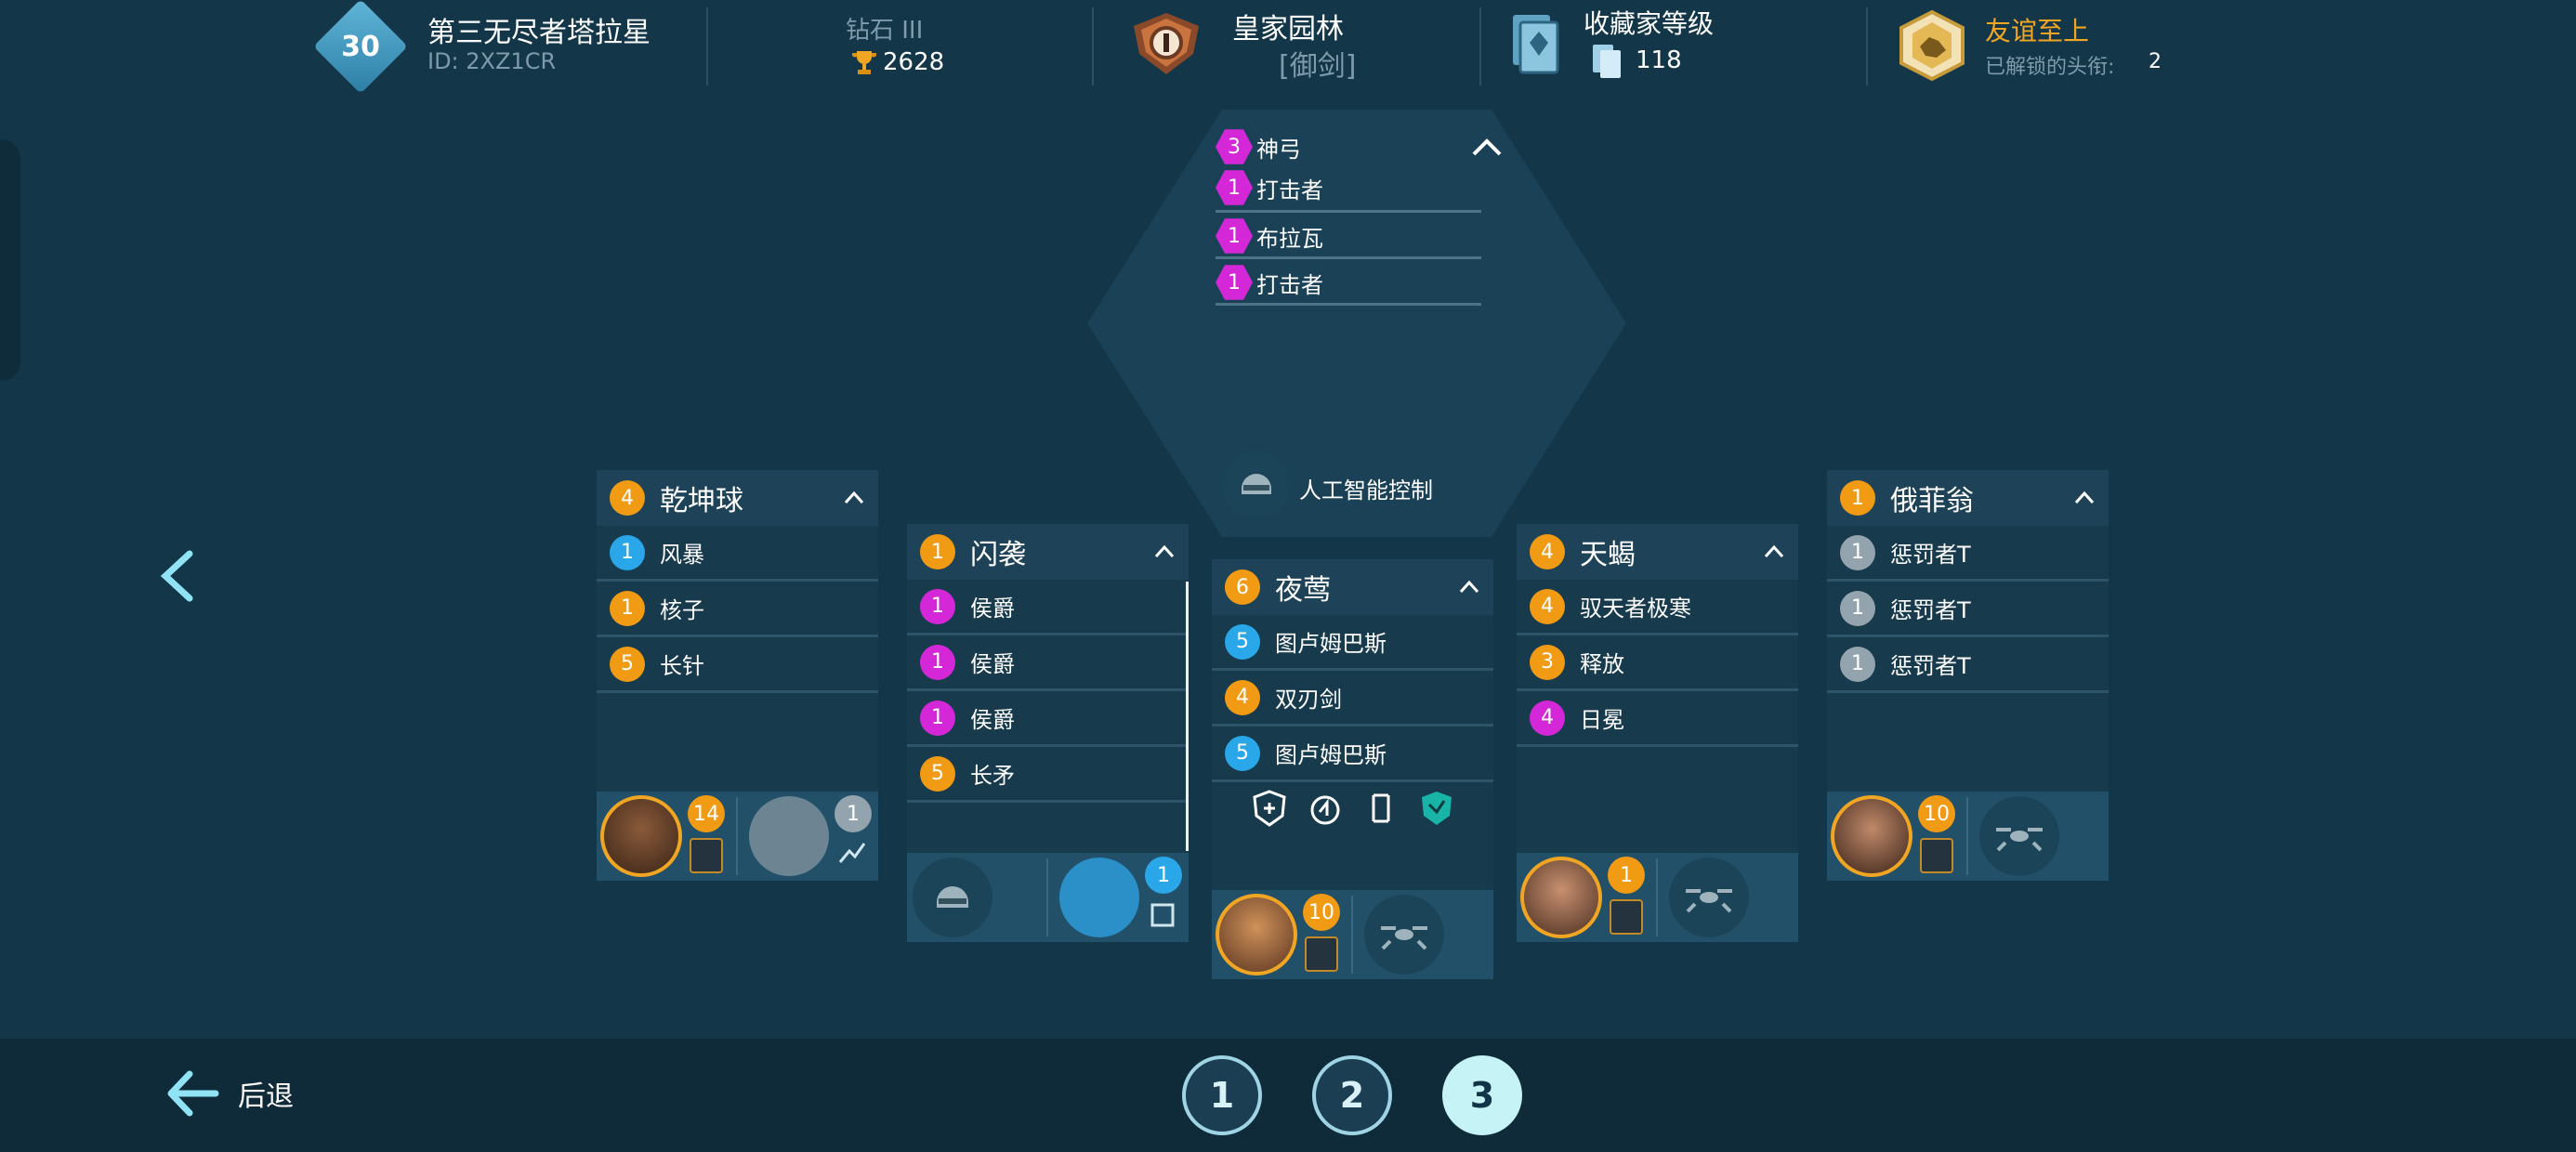 This screenshot has width=2576, height=1152. What do you see at coordinates (1348, 211) in the screenshot?
I see `row-divider` at bounding box center [1348, 211].